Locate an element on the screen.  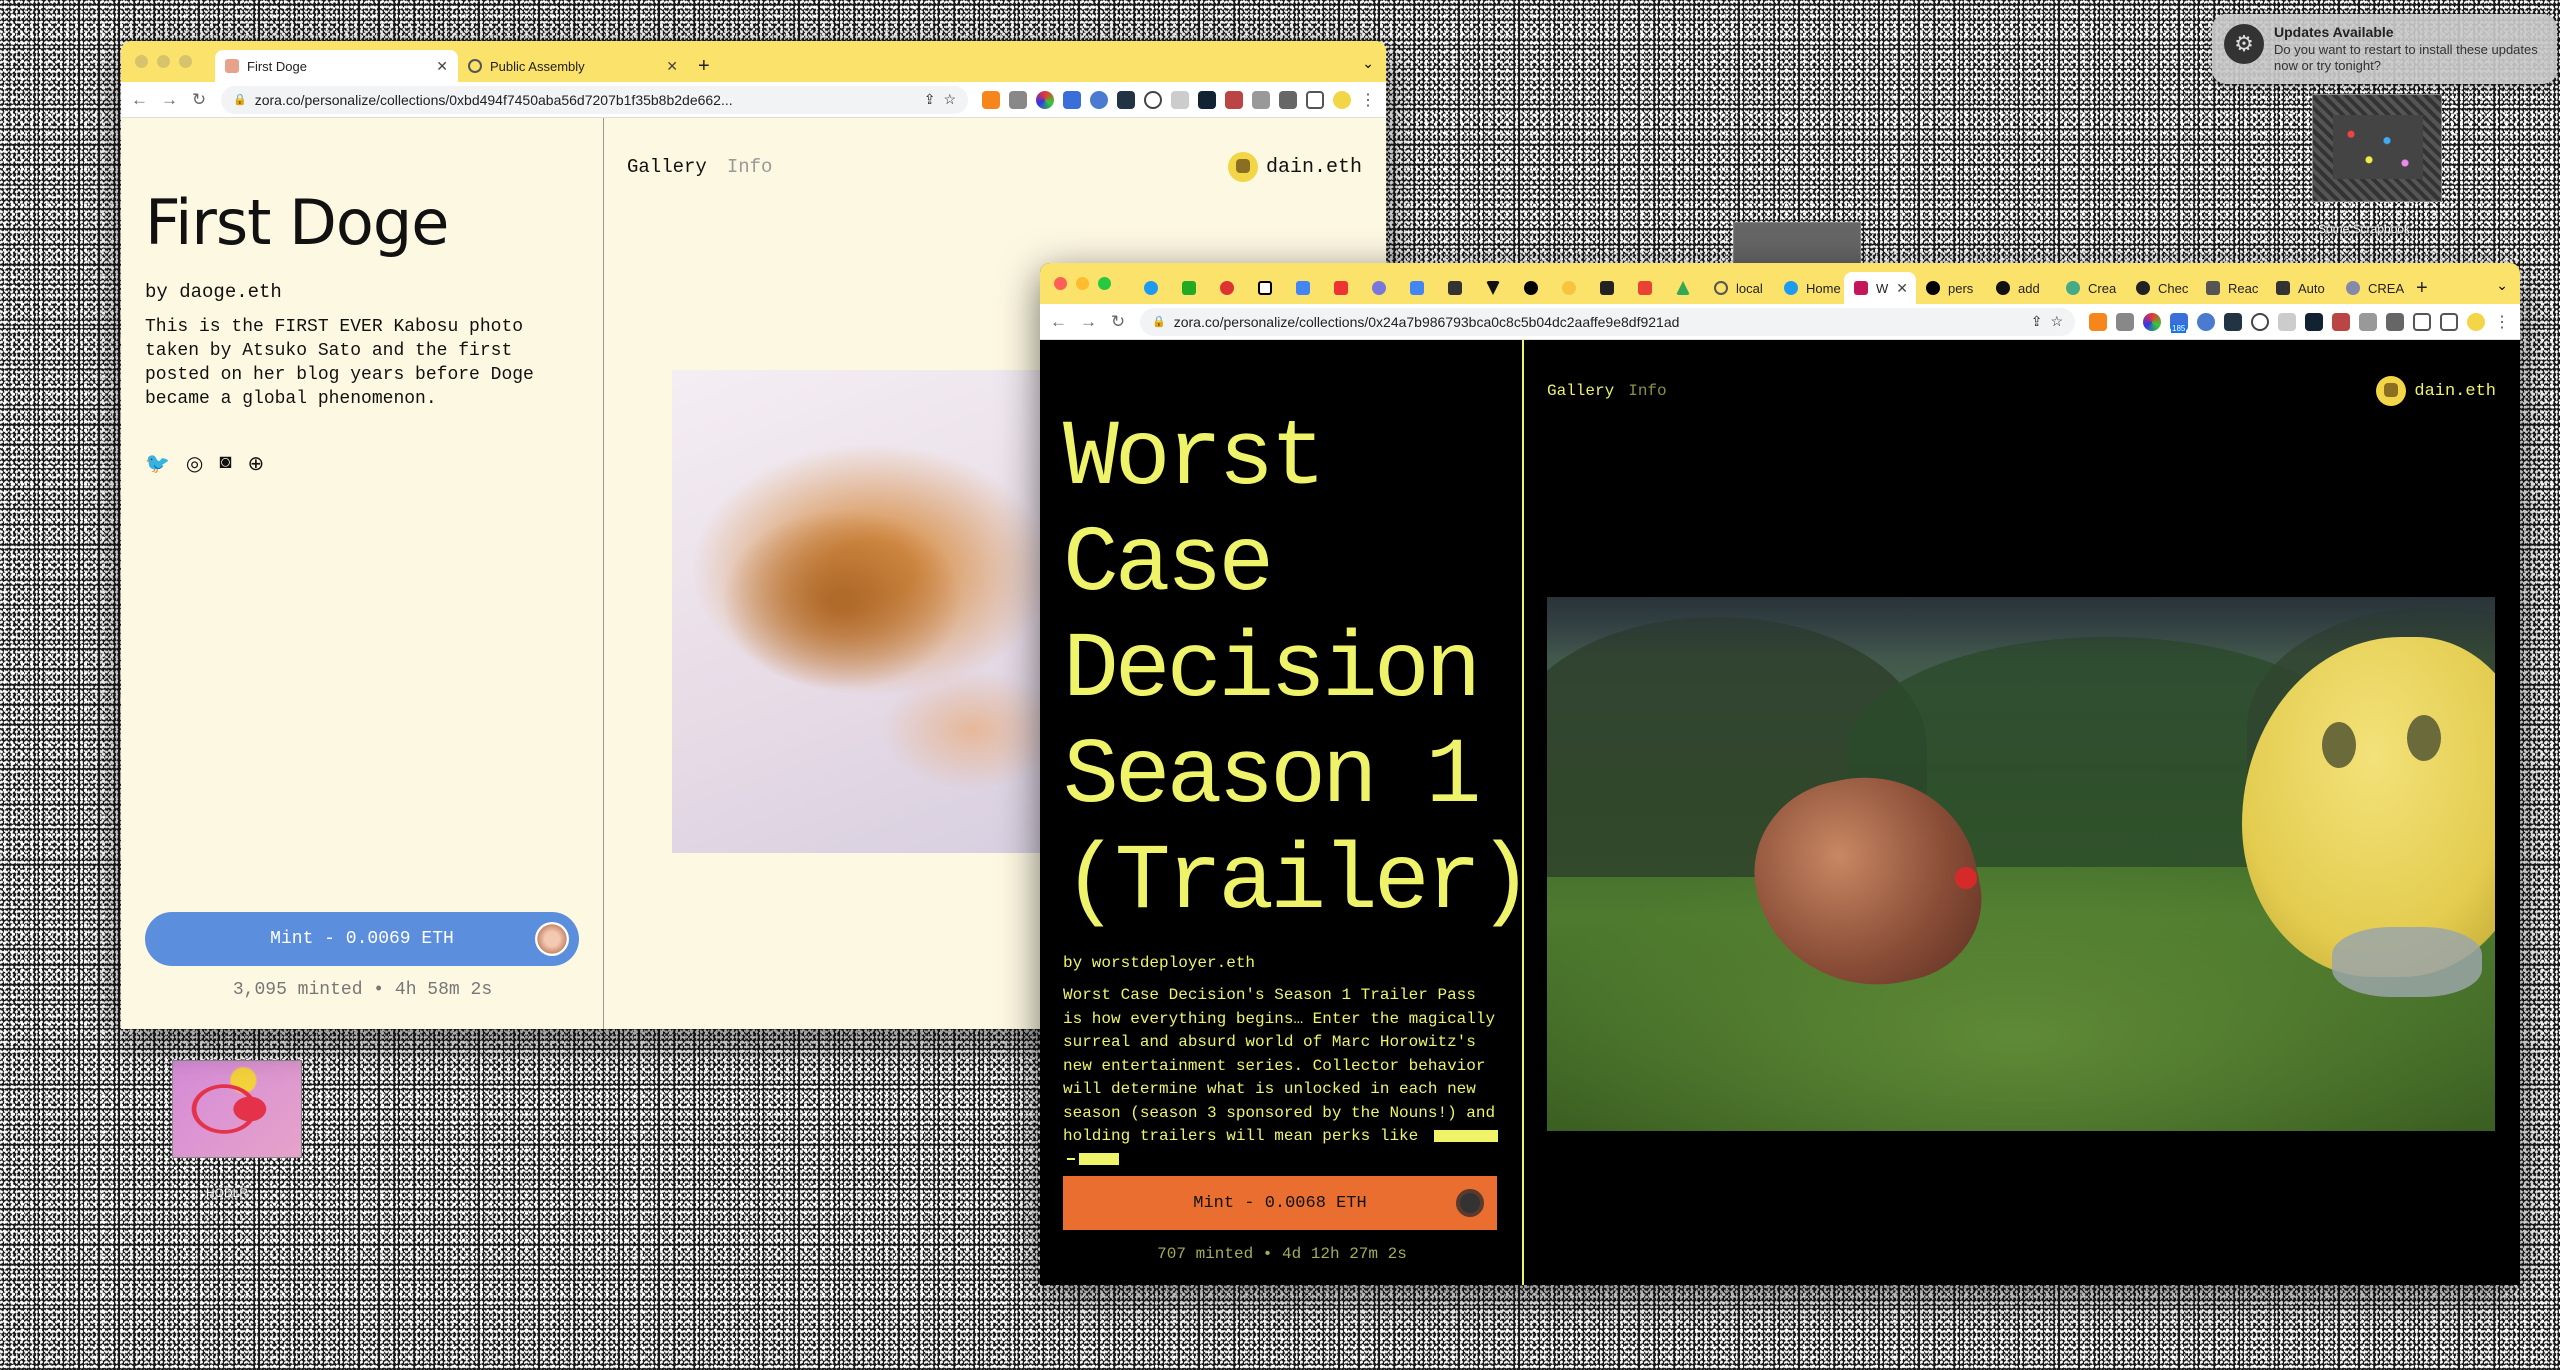
tab-first-doge: First Doge ✕ is located at coordinates (336, 66).